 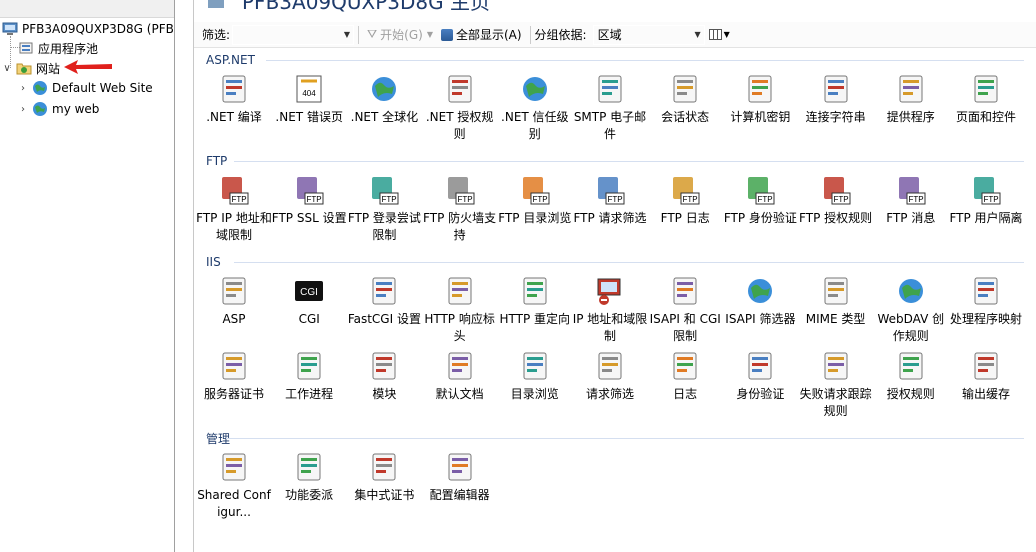 I want to click on feature-item: ISAPI 筛选器, so click(x=760, y=301).